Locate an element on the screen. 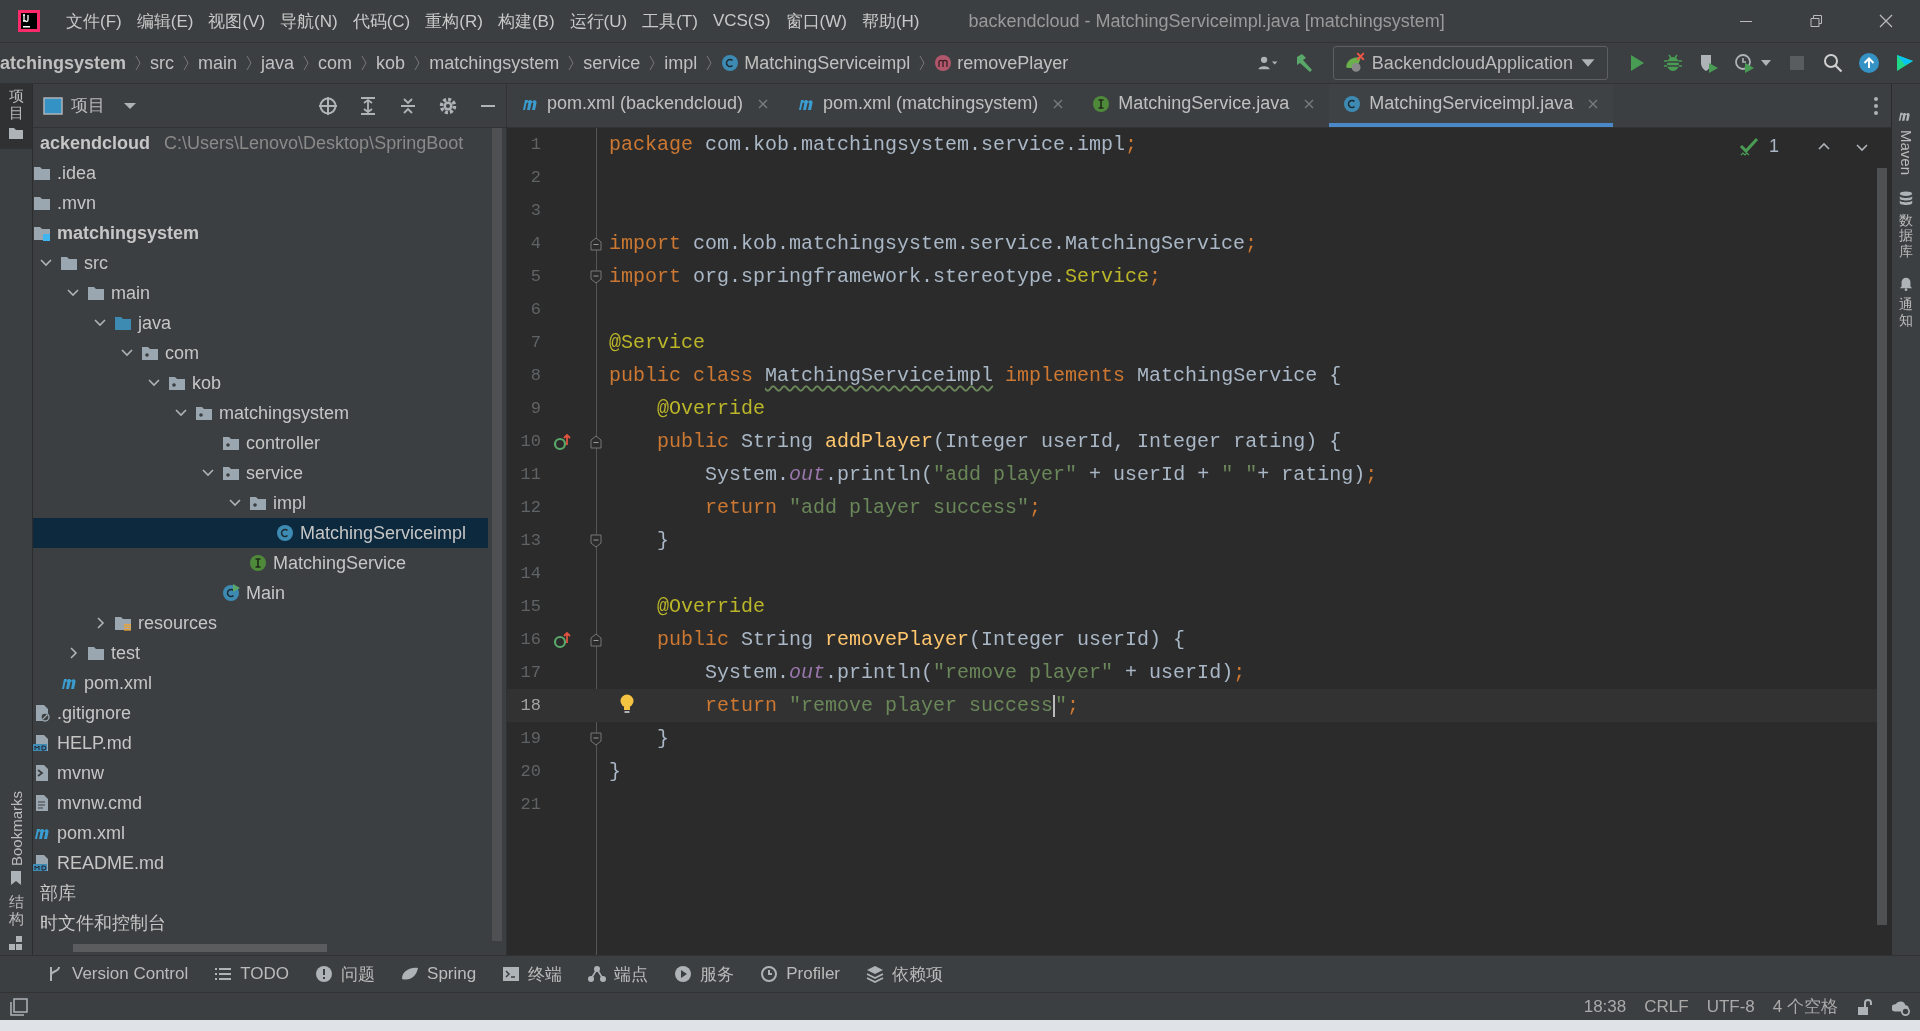 Image resolution: width=1920 pixels, height=1031 pixels. menu-item: 代码(C) is located at coordinates (381, 21).